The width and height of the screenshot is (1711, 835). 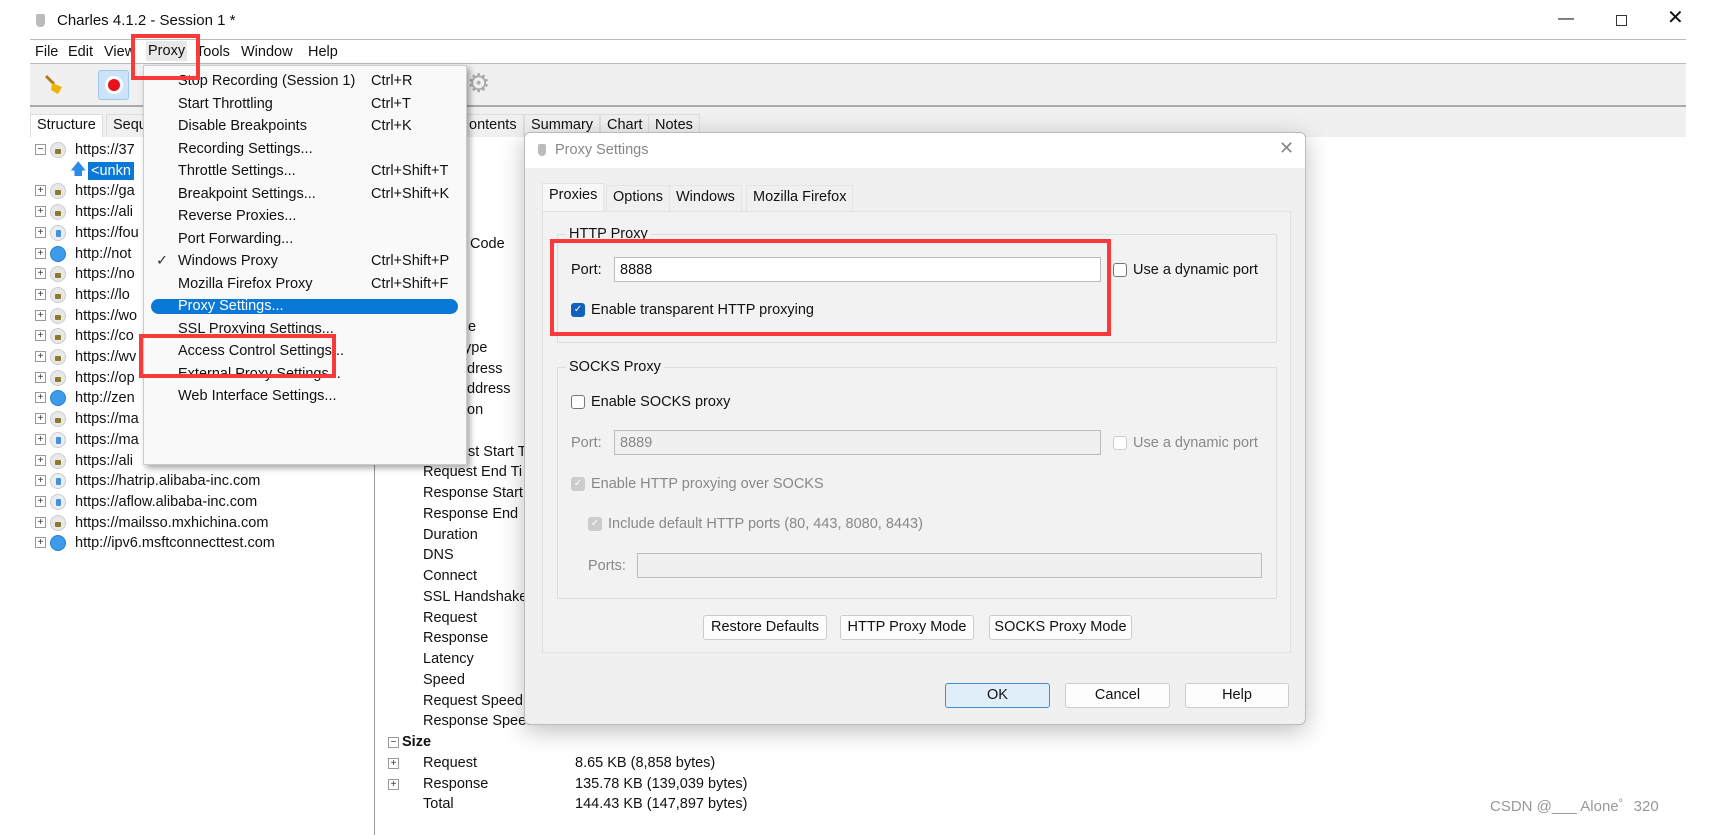 I want to click on tree-item-label: https://fou, so click(x=107, y=232).